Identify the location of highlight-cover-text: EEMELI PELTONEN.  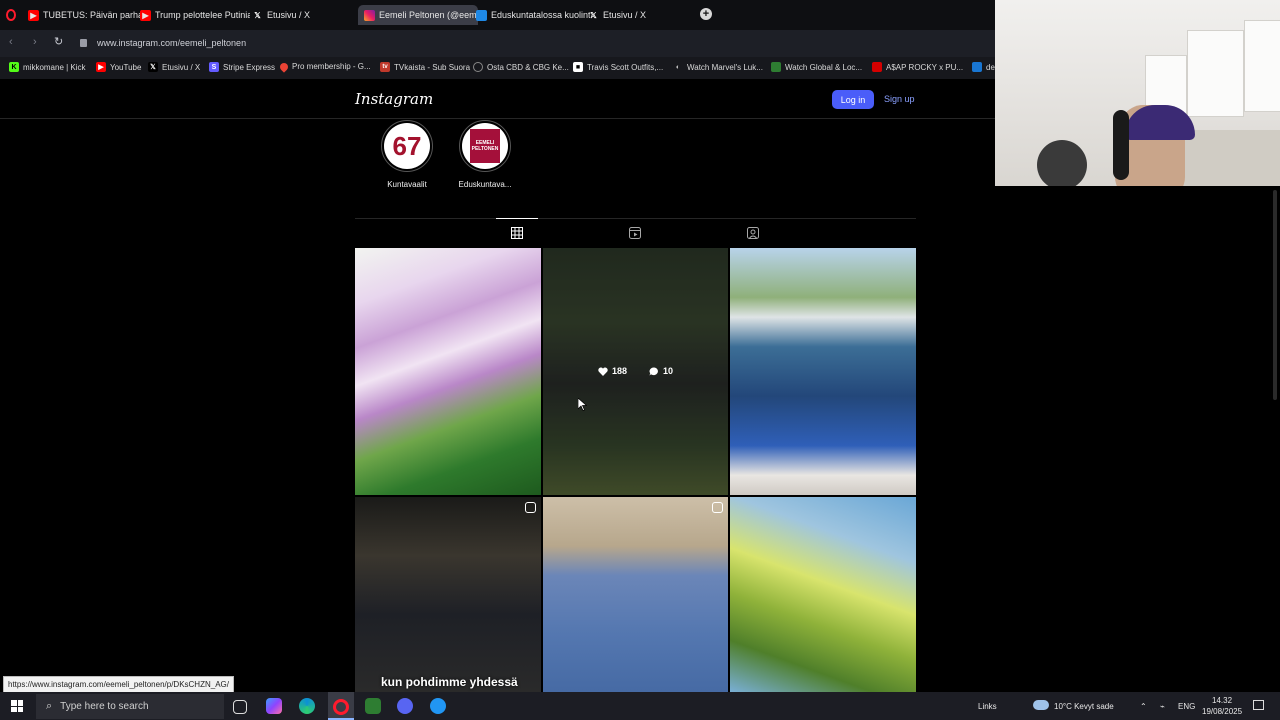
(485, 146).